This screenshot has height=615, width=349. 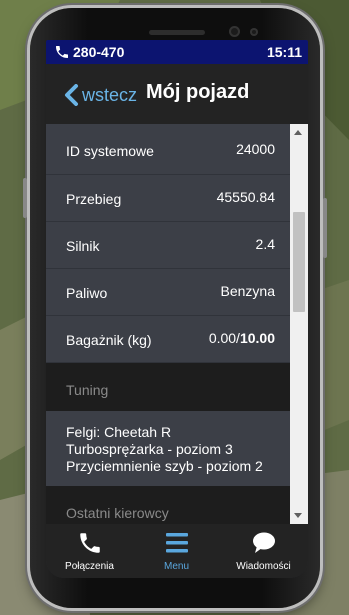 What do you see at coordinates (149, 449) in the screenshot?
I see `tuning-item: Turbosprężarka - poziom 3` at bounding box center [149, 449].